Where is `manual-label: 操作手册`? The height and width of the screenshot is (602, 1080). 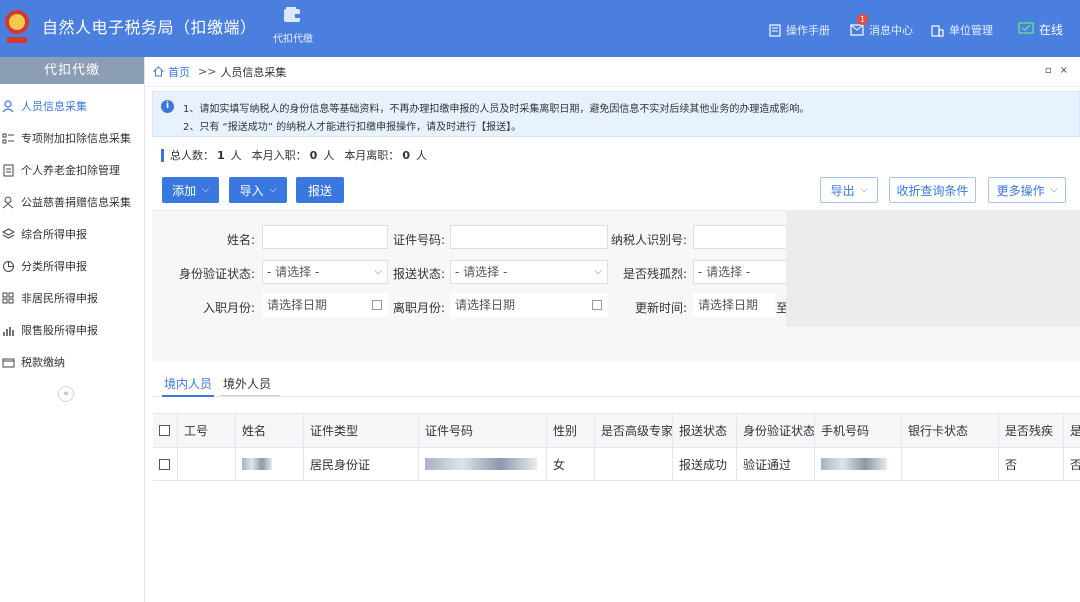
manual-label: 操作手册 is located at coordinates (808, 30).